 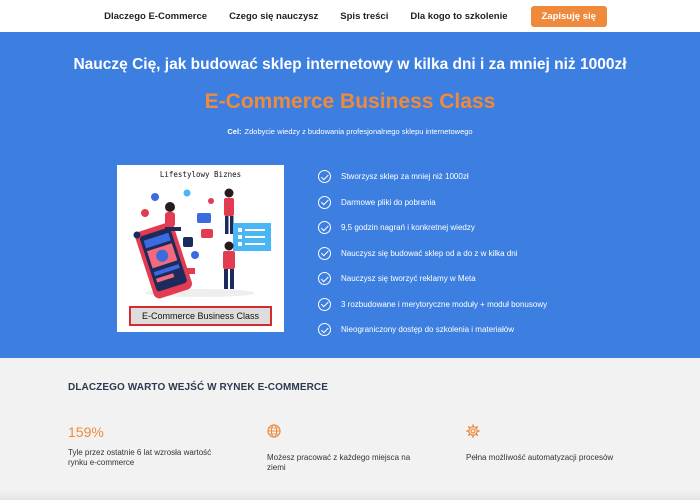 What do you see at coordinates (274, 431) in the screenshot?
I see `globe-icon` at bounding box center [274, 431].